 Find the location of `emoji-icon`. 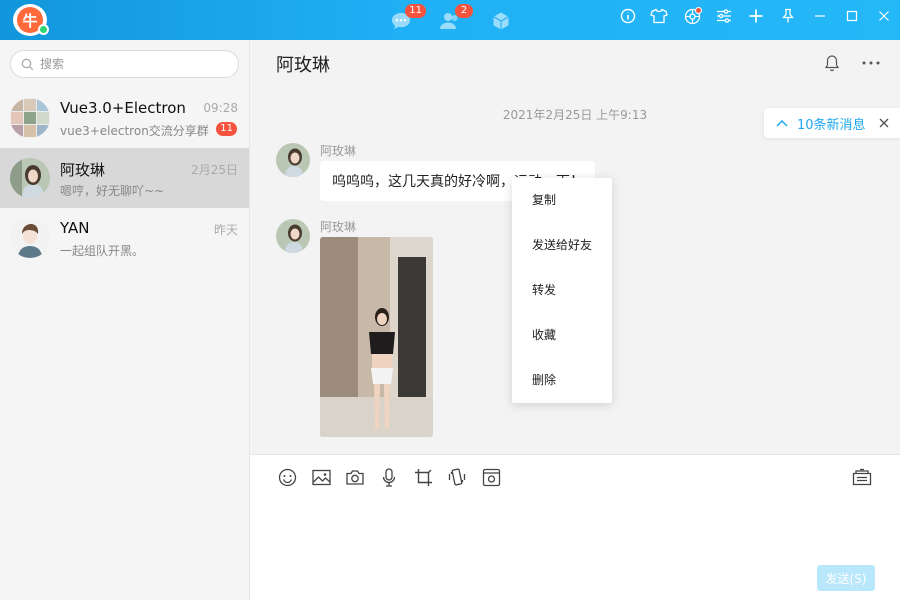

emoji-icon is located at coordinates (287, 477).